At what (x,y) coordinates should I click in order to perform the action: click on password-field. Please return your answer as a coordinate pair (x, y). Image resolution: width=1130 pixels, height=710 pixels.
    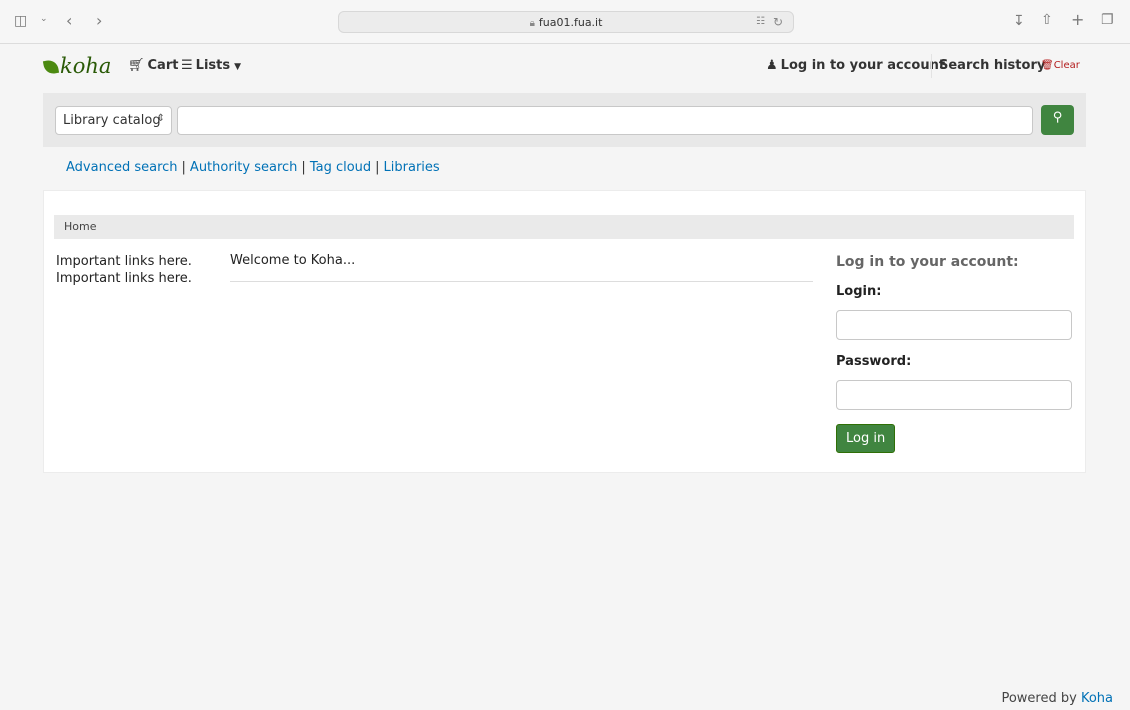
    Looking at the image, I should click on (954, 395).